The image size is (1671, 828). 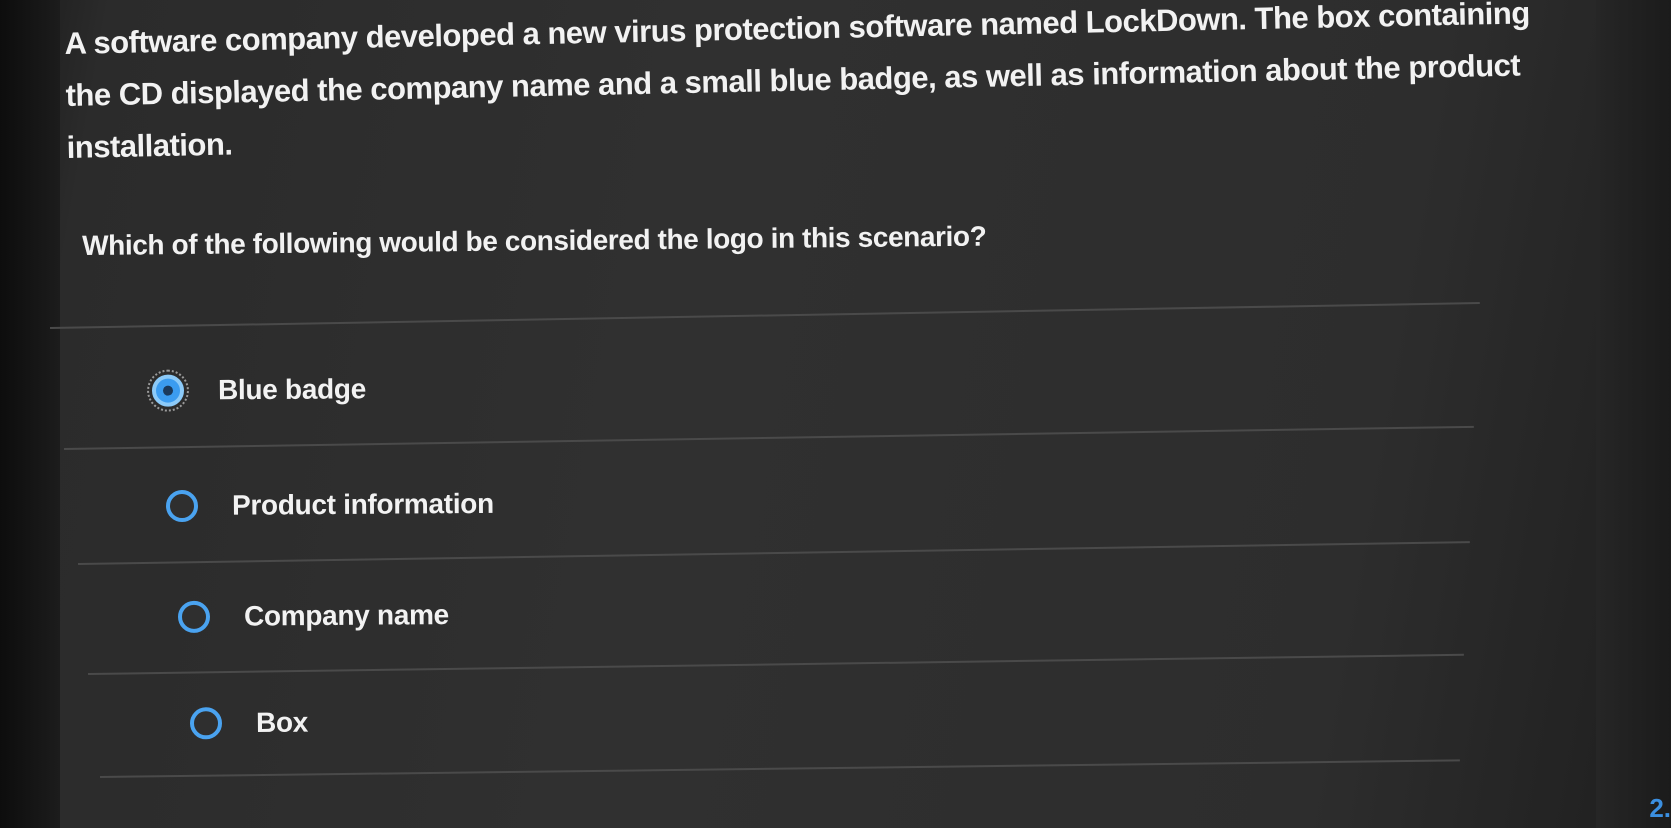 I want to click on option-product-information: Product information, so click(x=329, y=505).